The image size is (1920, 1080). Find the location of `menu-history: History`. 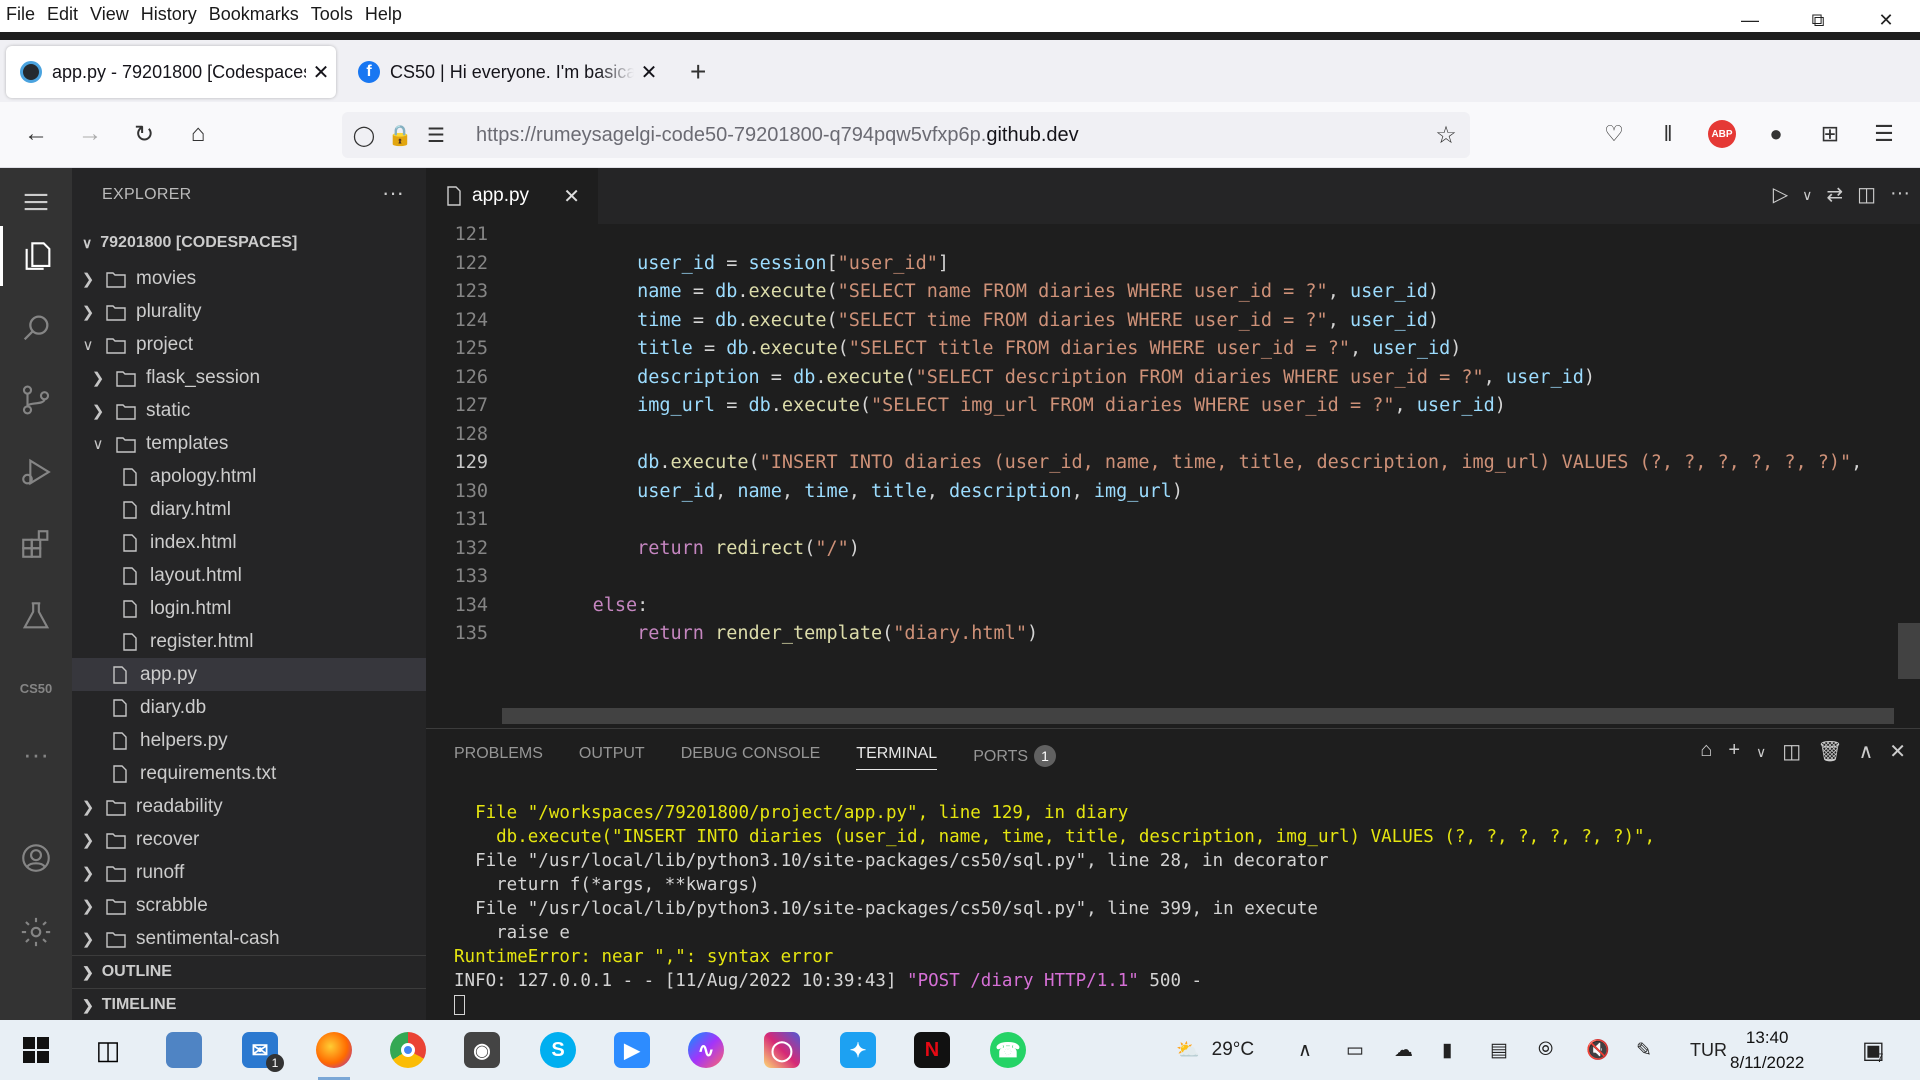

menu-history: History is located at coordinates (173, 14).